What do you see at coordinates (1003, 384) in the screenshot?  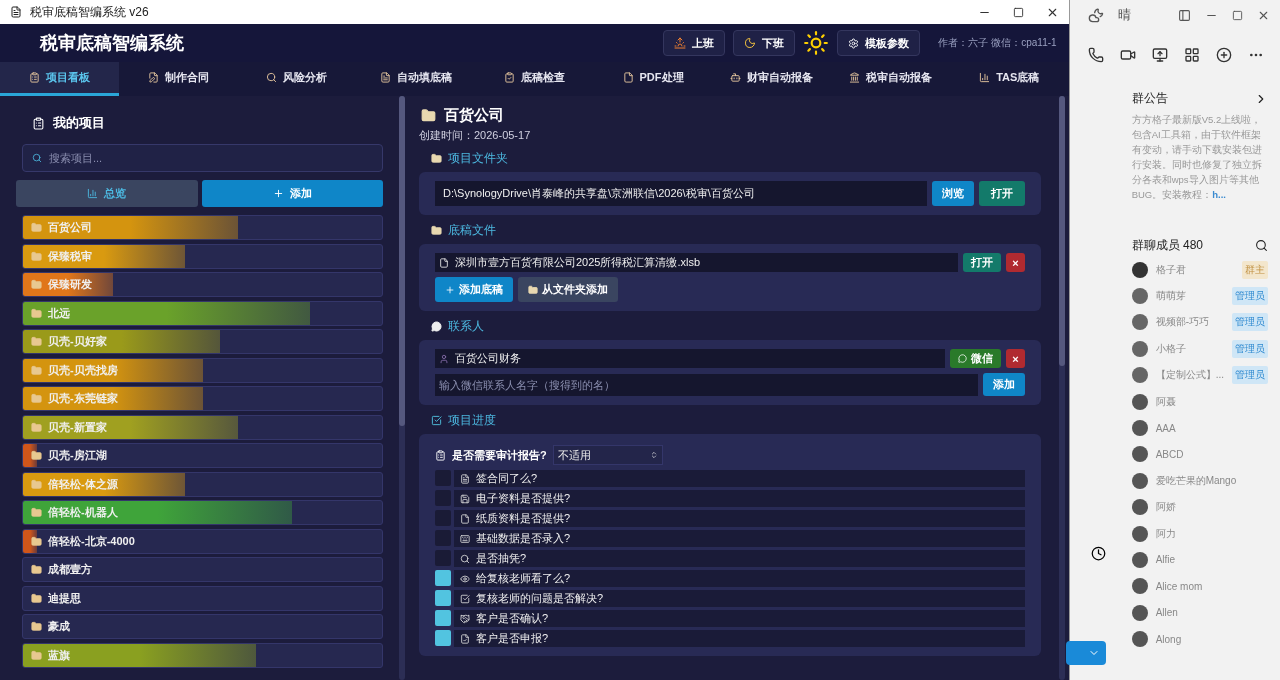 I see `add-contact-button: 添加` at bounding box center [1003, 384].